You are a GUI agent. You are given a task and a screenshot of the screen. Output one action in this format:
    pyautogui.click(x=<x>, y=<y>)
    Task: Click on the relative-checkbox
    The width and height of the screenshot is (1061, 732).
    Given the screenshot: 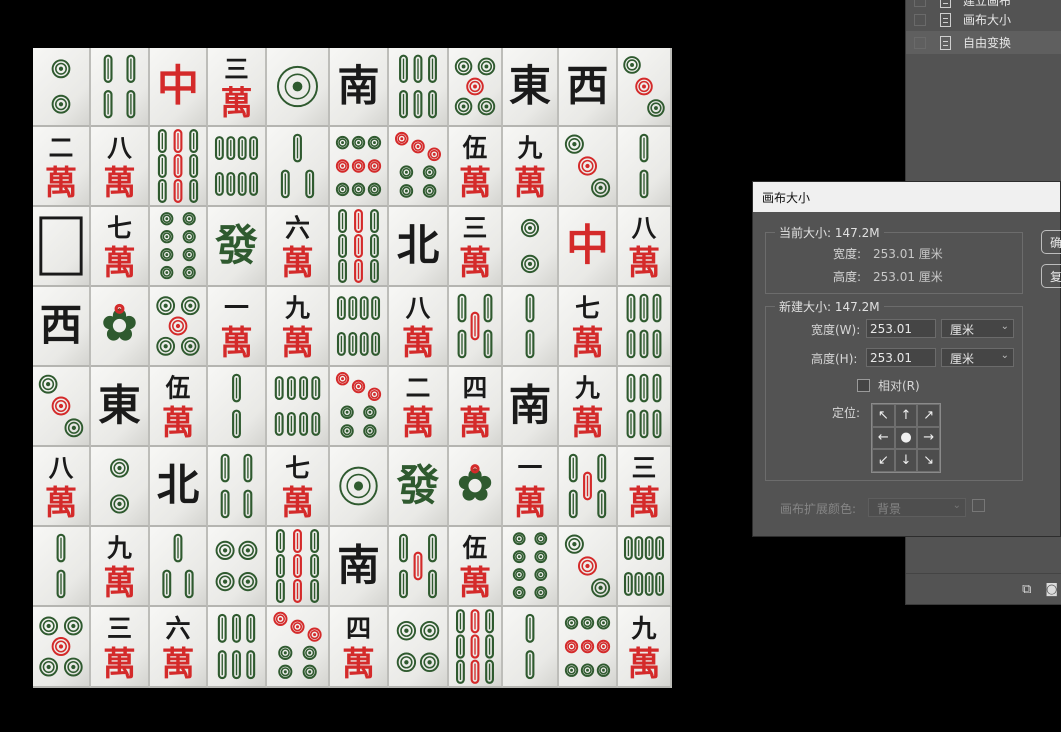 What is the action you would take?
    pyautogui.click(x=863, y=385)
    